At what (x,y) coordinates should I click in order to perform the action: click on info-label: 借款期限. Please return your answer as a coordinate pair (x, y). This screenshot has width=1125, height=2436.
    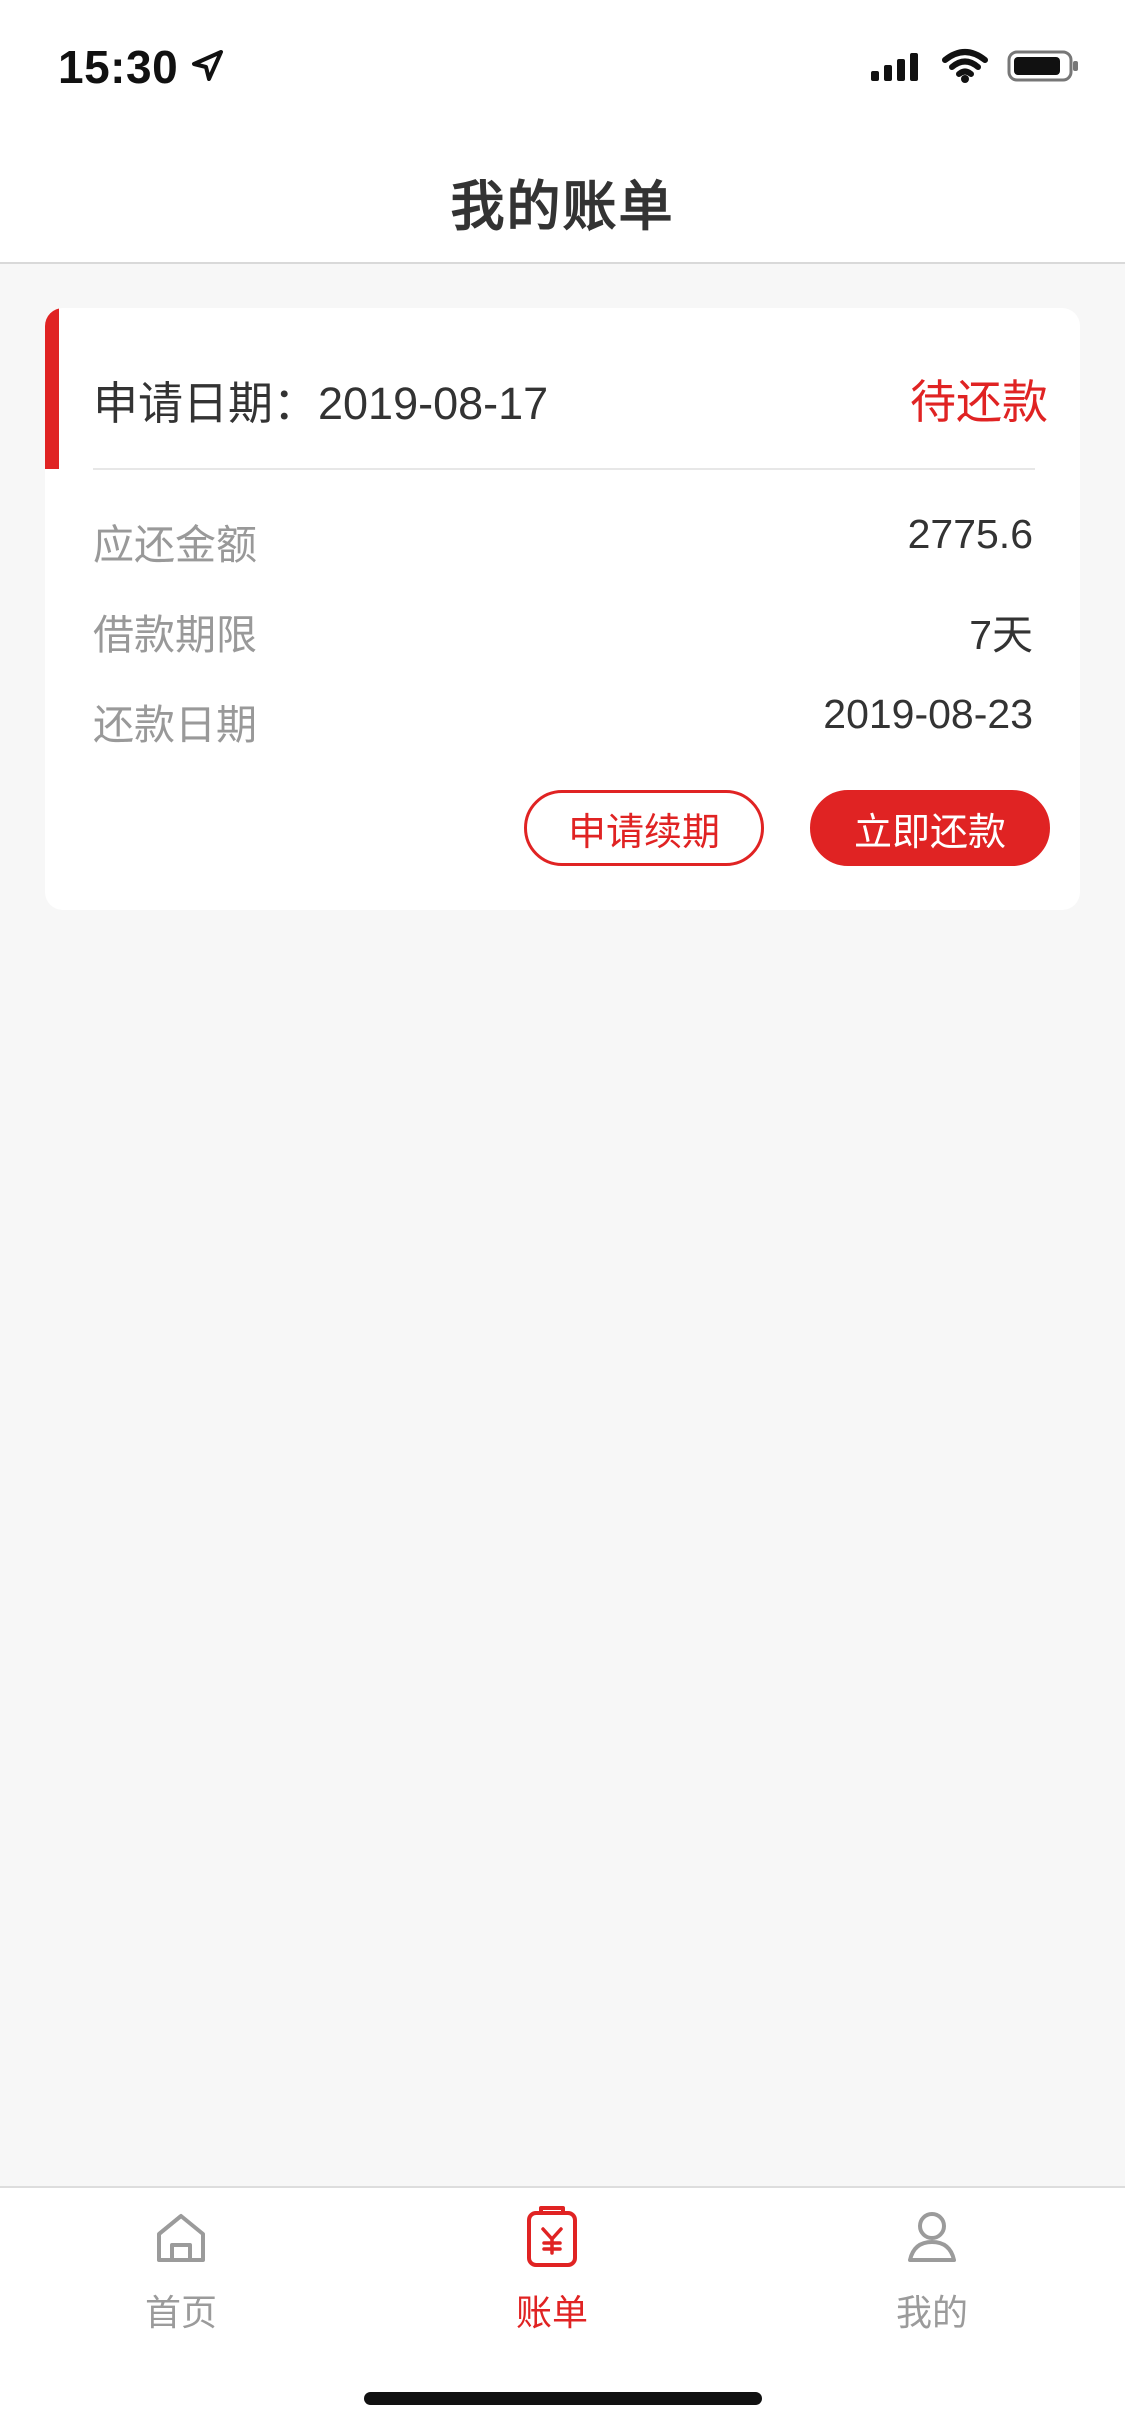
    Looking at the image, I should click on (175, 635).